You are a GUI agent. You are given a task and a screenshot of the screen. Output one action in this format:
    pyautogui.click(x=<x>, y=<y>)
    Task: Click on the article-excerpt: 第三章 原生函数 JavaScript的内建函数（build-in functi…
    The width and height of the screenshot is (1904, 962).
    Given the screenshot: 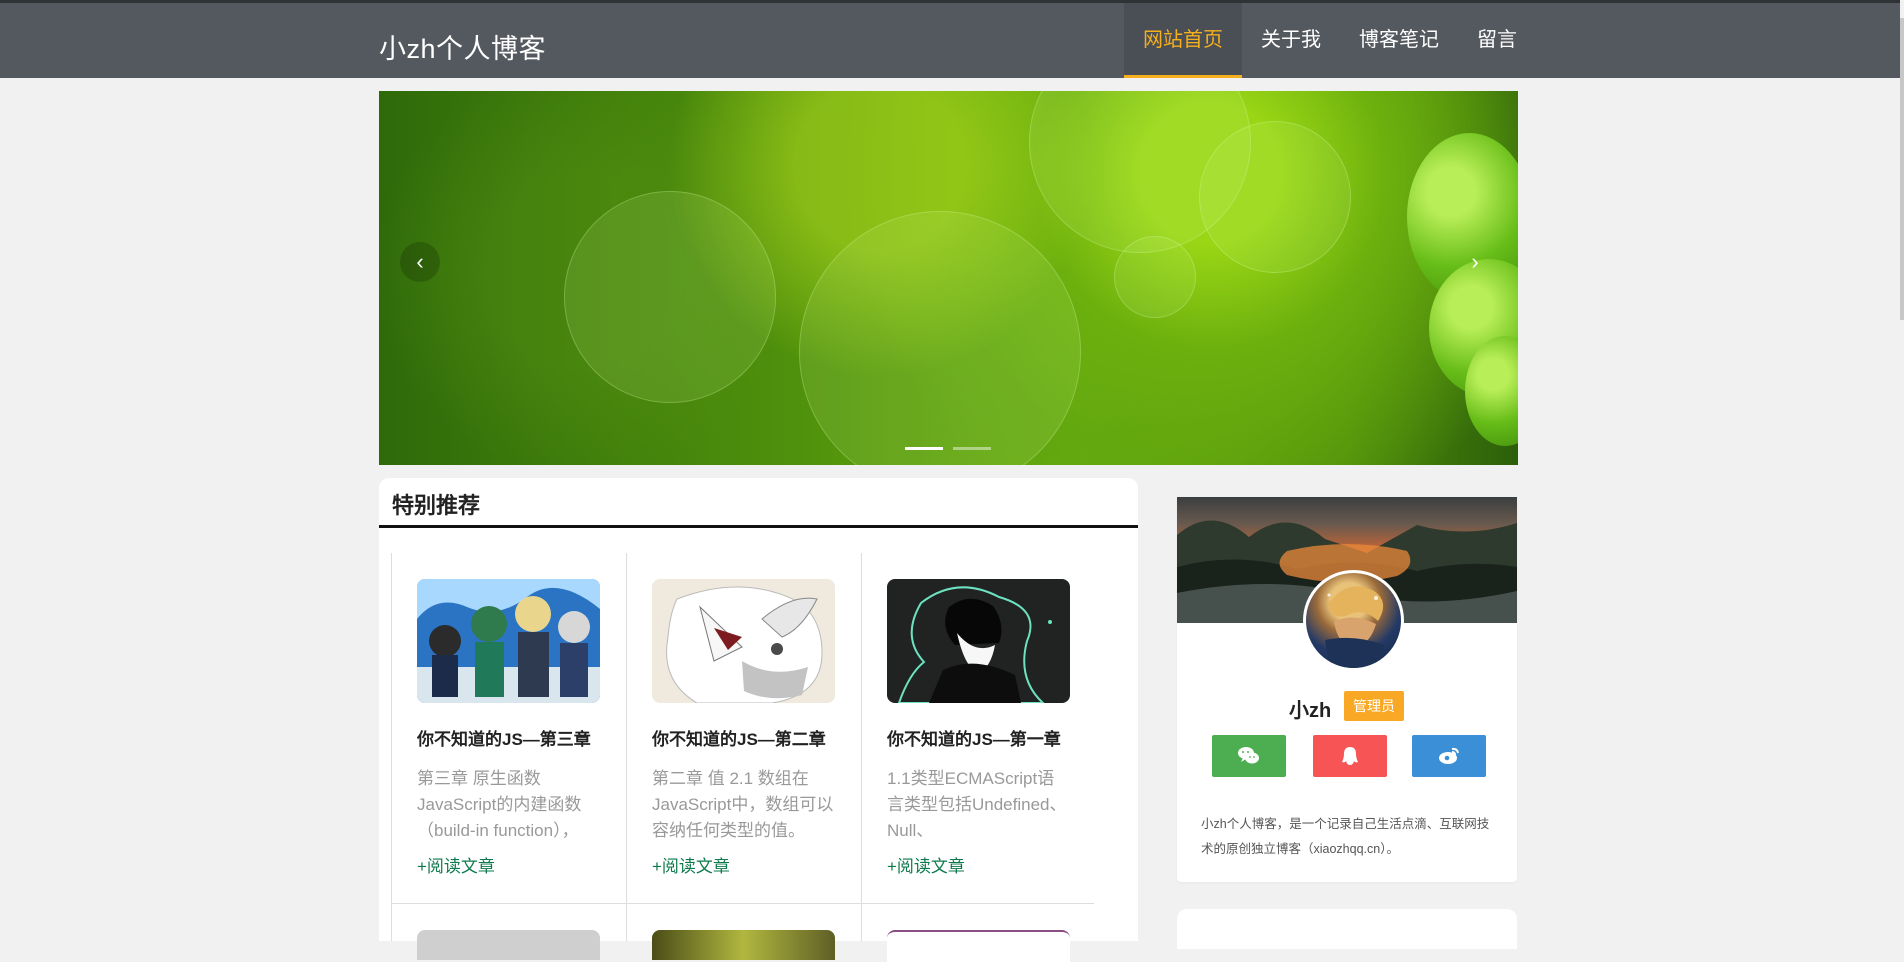 What is the action you would take?
    pyautogui.click(x=499, y=804)
    